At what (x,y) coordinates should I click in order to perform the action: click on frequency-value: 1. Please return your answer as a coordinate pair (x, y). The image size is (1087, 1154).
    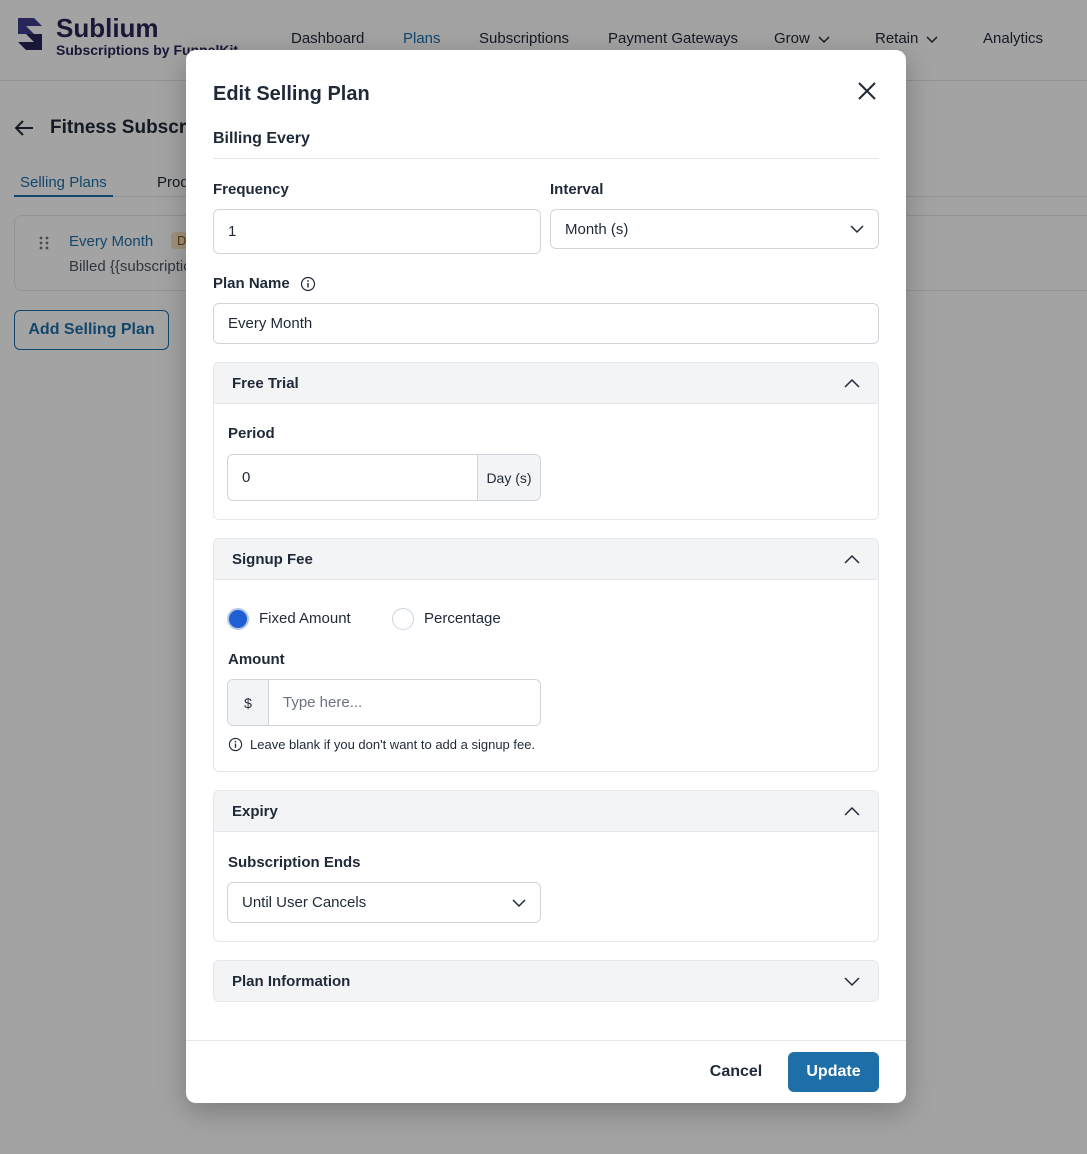
    Looking at the image, I should click on (232, 231).